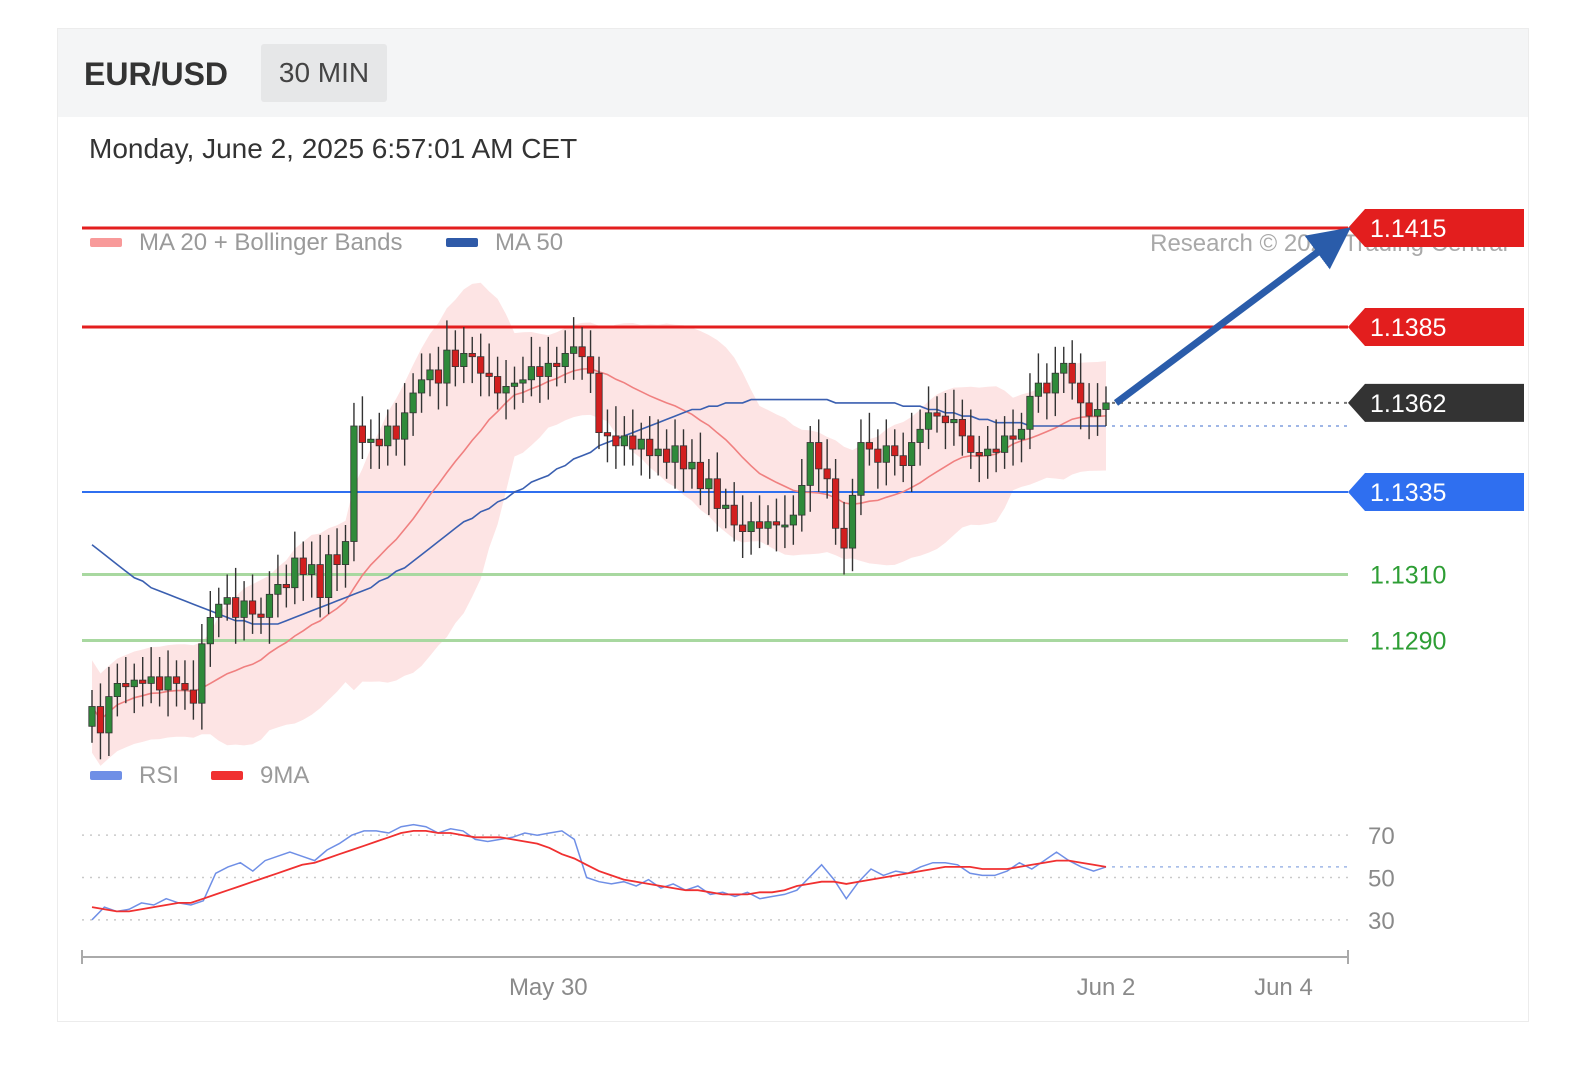 The image size is (1593, 1084). Describe the element at coordinates (1232, 316) in the screenshot. I see `projection-arrow` at that location.